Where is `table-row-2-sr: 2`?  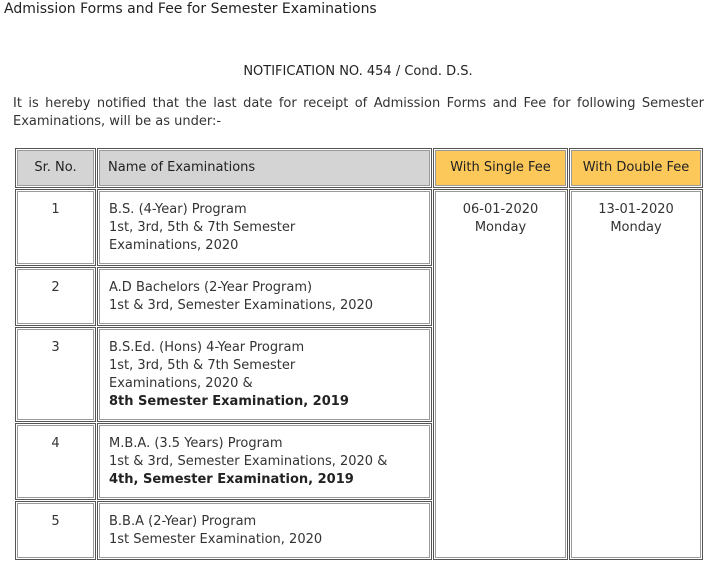 table-row-2-sr: 2 is located at coordinates (55, 296).